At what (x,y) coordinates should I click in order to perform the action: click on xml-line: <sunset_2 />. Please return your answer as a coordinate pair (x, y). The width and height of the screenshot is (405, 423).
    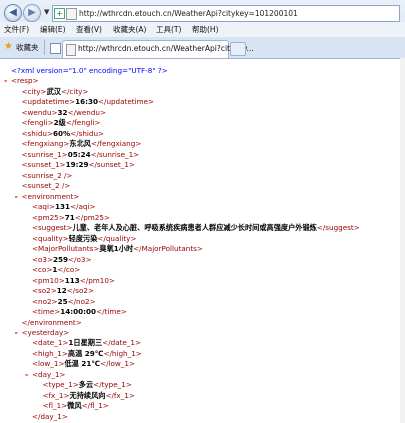
    Looking at the image, I should click on (46, 186).